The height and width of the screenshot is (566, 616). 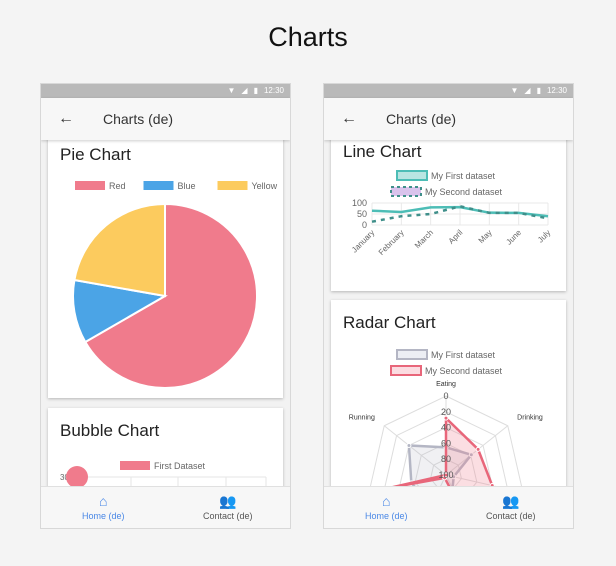 What do you see at coordinates (359, 203) in the screenshot?
I see `y-tick-label: 100` at bounding box center [359, 203].